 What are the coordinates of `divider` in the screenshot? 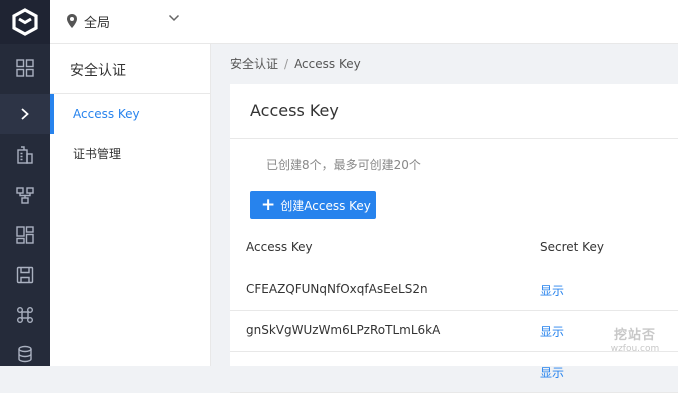 It's located at (454, 138).